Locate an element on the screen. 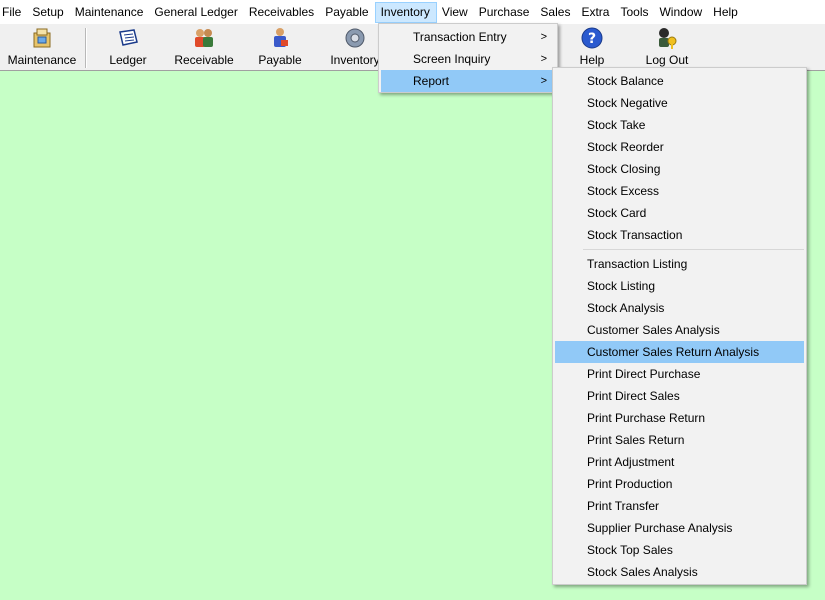  menu-item-stock-negative: Stock Negative is located at coordinates (679, 103).